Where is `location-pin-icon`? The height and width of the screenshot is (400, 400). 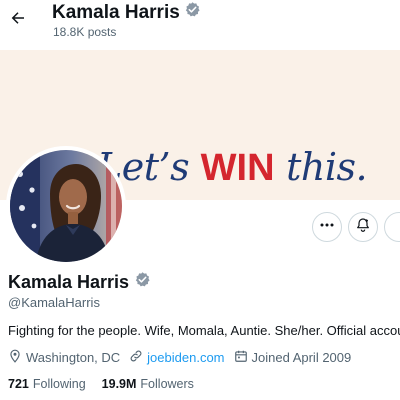 location-pin-icon is located at coordinates (15, 357).